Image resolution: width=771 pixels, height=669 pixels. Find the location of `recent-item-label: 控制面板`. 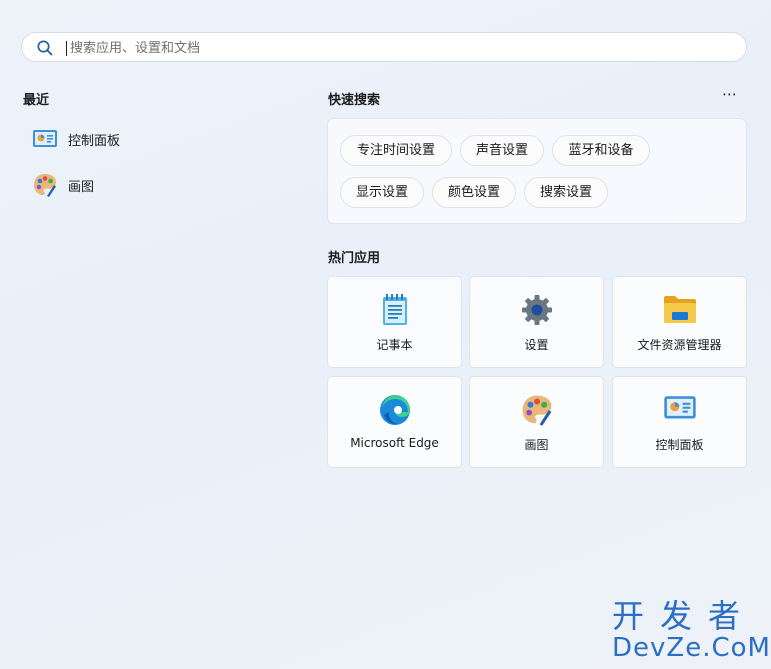

recent-item-label: 控制面板 is located at coordinates (94, 141).